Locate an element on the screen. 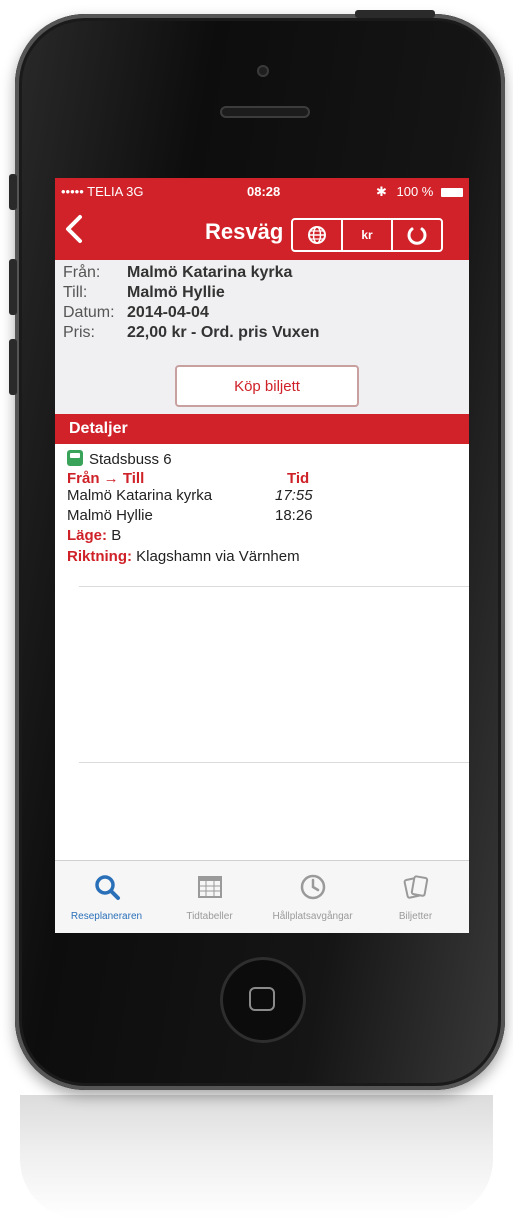 The width and height of the screenshot is (513, 1219). volume-down-button is located at coordinates (13, 367).